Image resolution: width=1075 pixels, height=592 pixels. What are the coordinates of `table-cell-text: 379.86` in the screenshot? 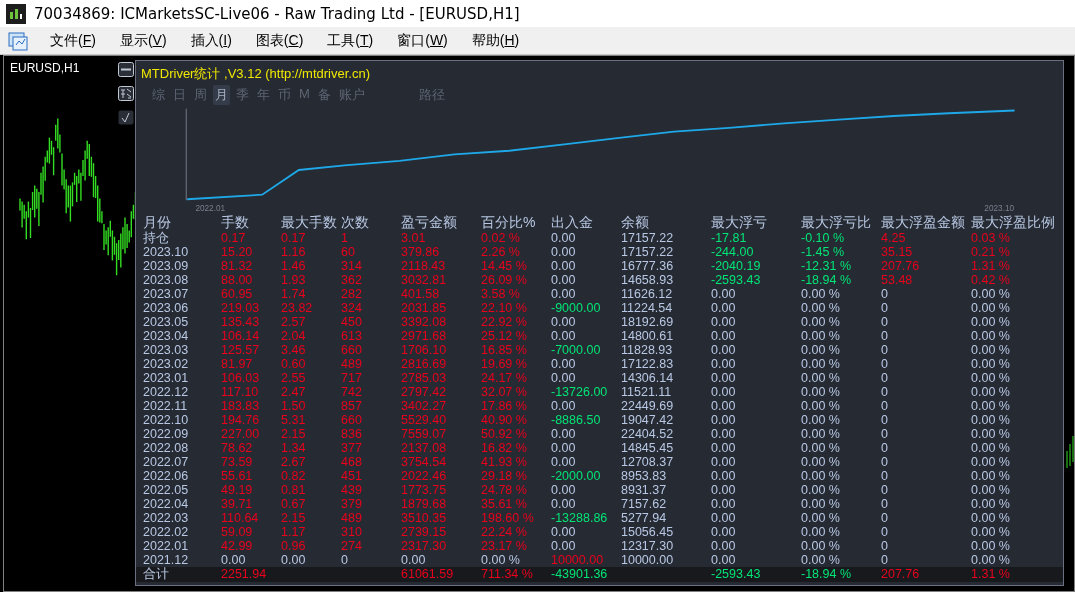 It's located at (421, 252).